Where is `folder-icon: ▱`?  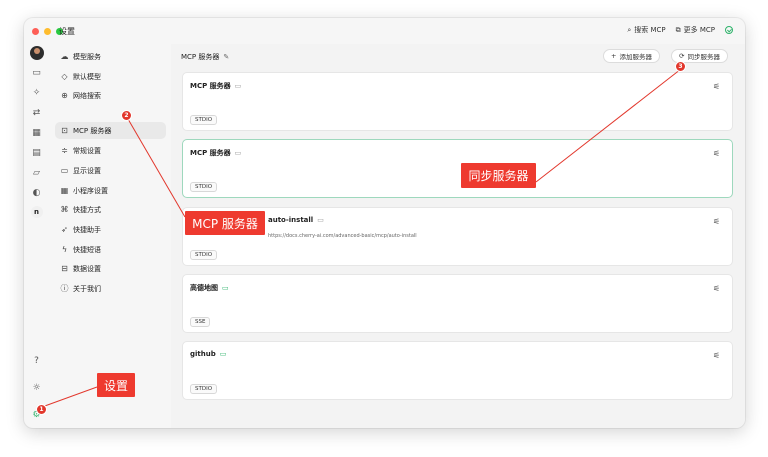
folder-icon: ▱ is located at coordinates (37, 173).